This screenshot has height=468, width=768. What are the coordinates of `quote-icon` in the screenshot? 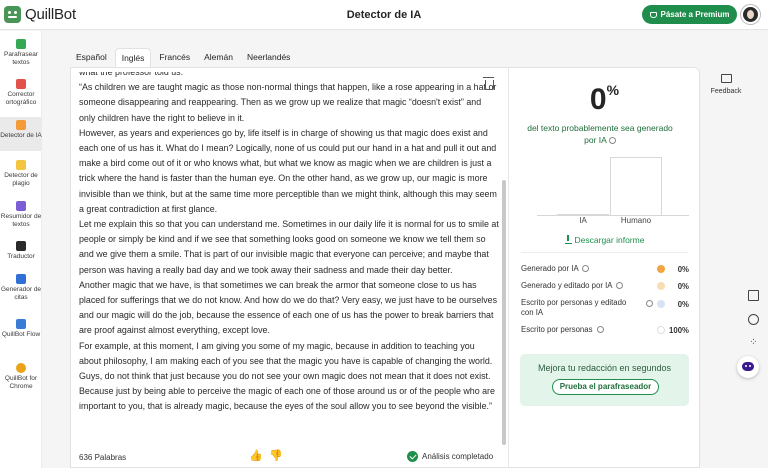 It's located at (21, 279).